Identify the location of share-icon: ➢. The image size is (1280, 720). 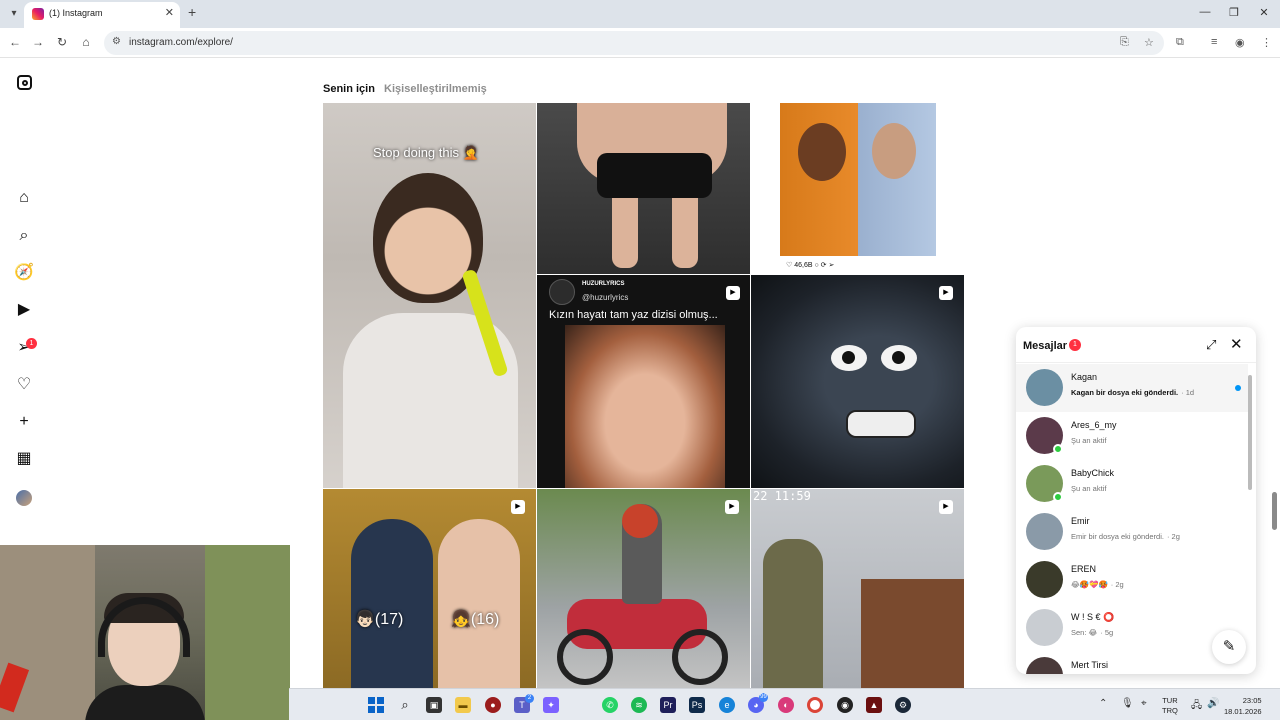
(831, 265).